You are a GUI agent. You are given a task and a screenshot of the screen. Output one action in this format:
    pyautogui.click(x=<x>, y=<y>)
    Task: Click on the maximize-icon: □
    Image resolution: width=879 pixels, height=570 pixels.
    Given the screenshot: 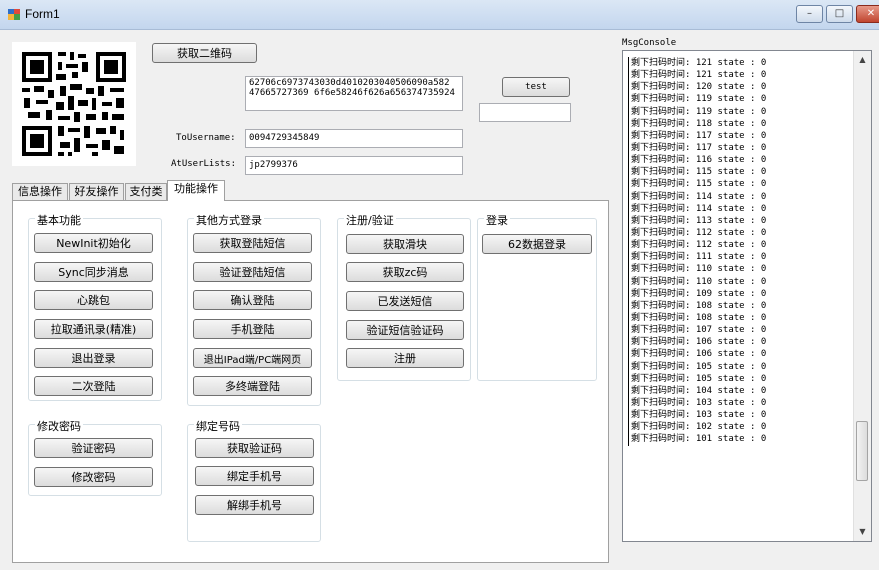 What is the action you would take?
    pyautogui.click(x=839, y=13)
    